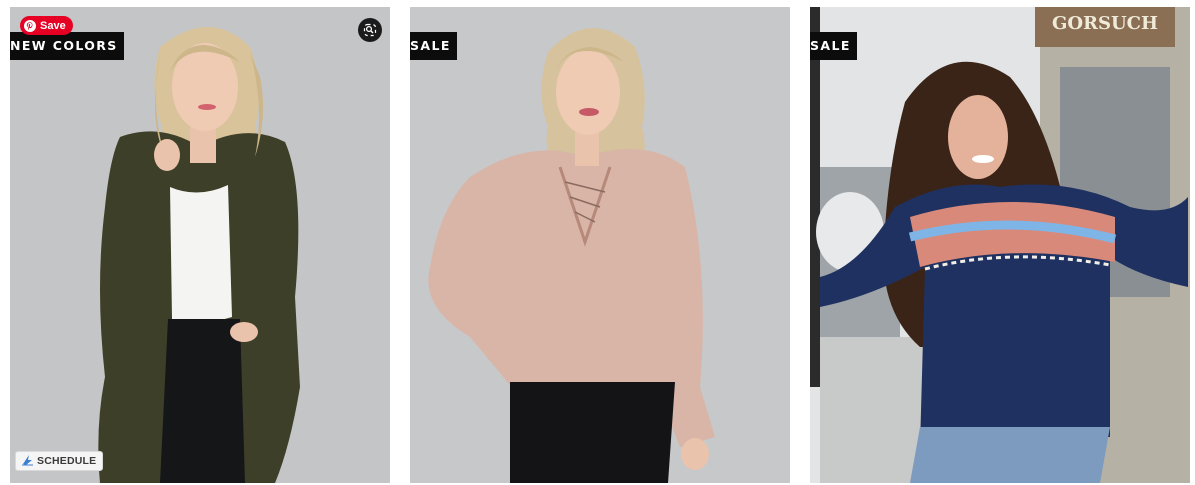 The image size is (1195, 485). I want to click on product-badge: NEW COLORS, so click(67, 46).